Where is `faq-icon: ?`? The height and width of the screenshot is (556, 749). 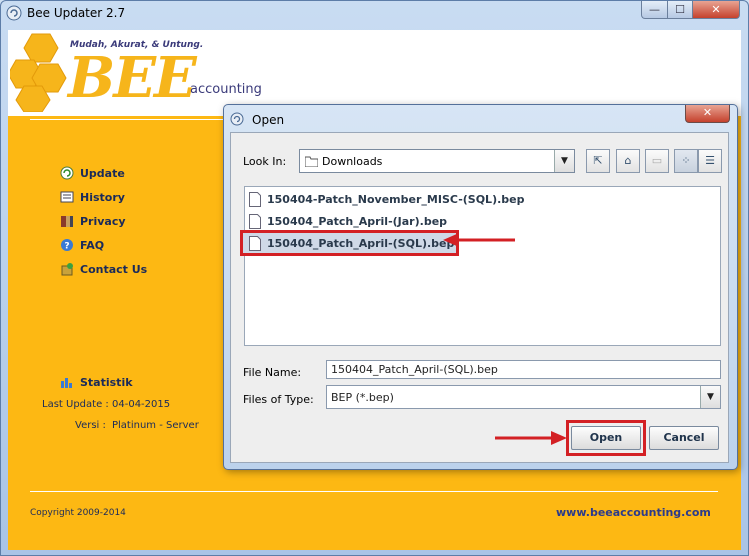 faq-icon: ? is located at coordinates (67, 245).